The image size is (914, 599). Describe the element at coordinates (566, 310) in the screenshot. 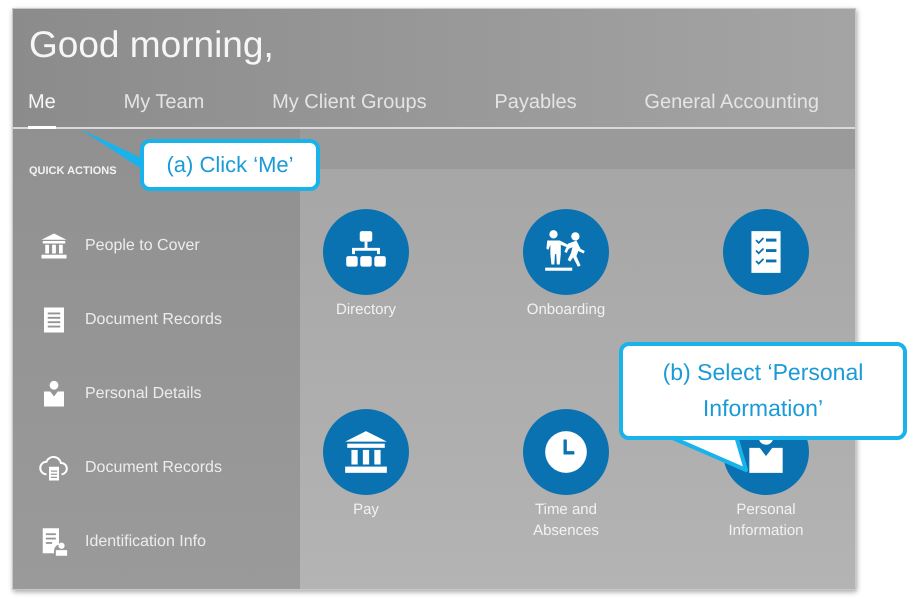

I see `app-tile-label: Onboarding` at that location.